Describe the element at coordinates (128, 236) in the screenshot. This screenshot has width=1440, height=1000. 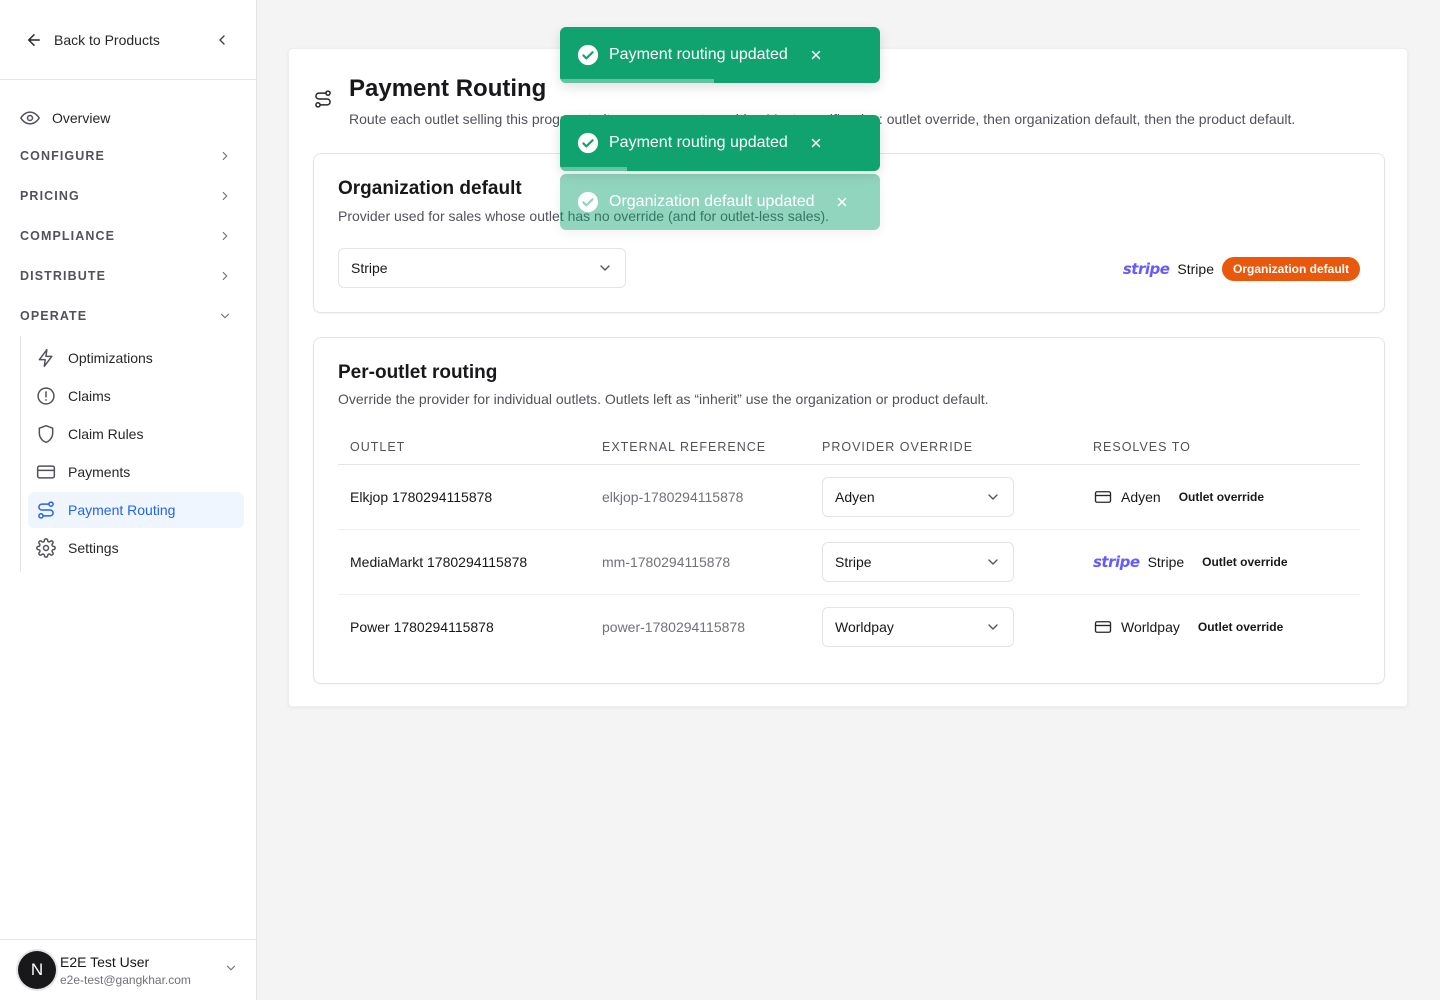
I see `section-compliance: COMPLIANCE` at that location.